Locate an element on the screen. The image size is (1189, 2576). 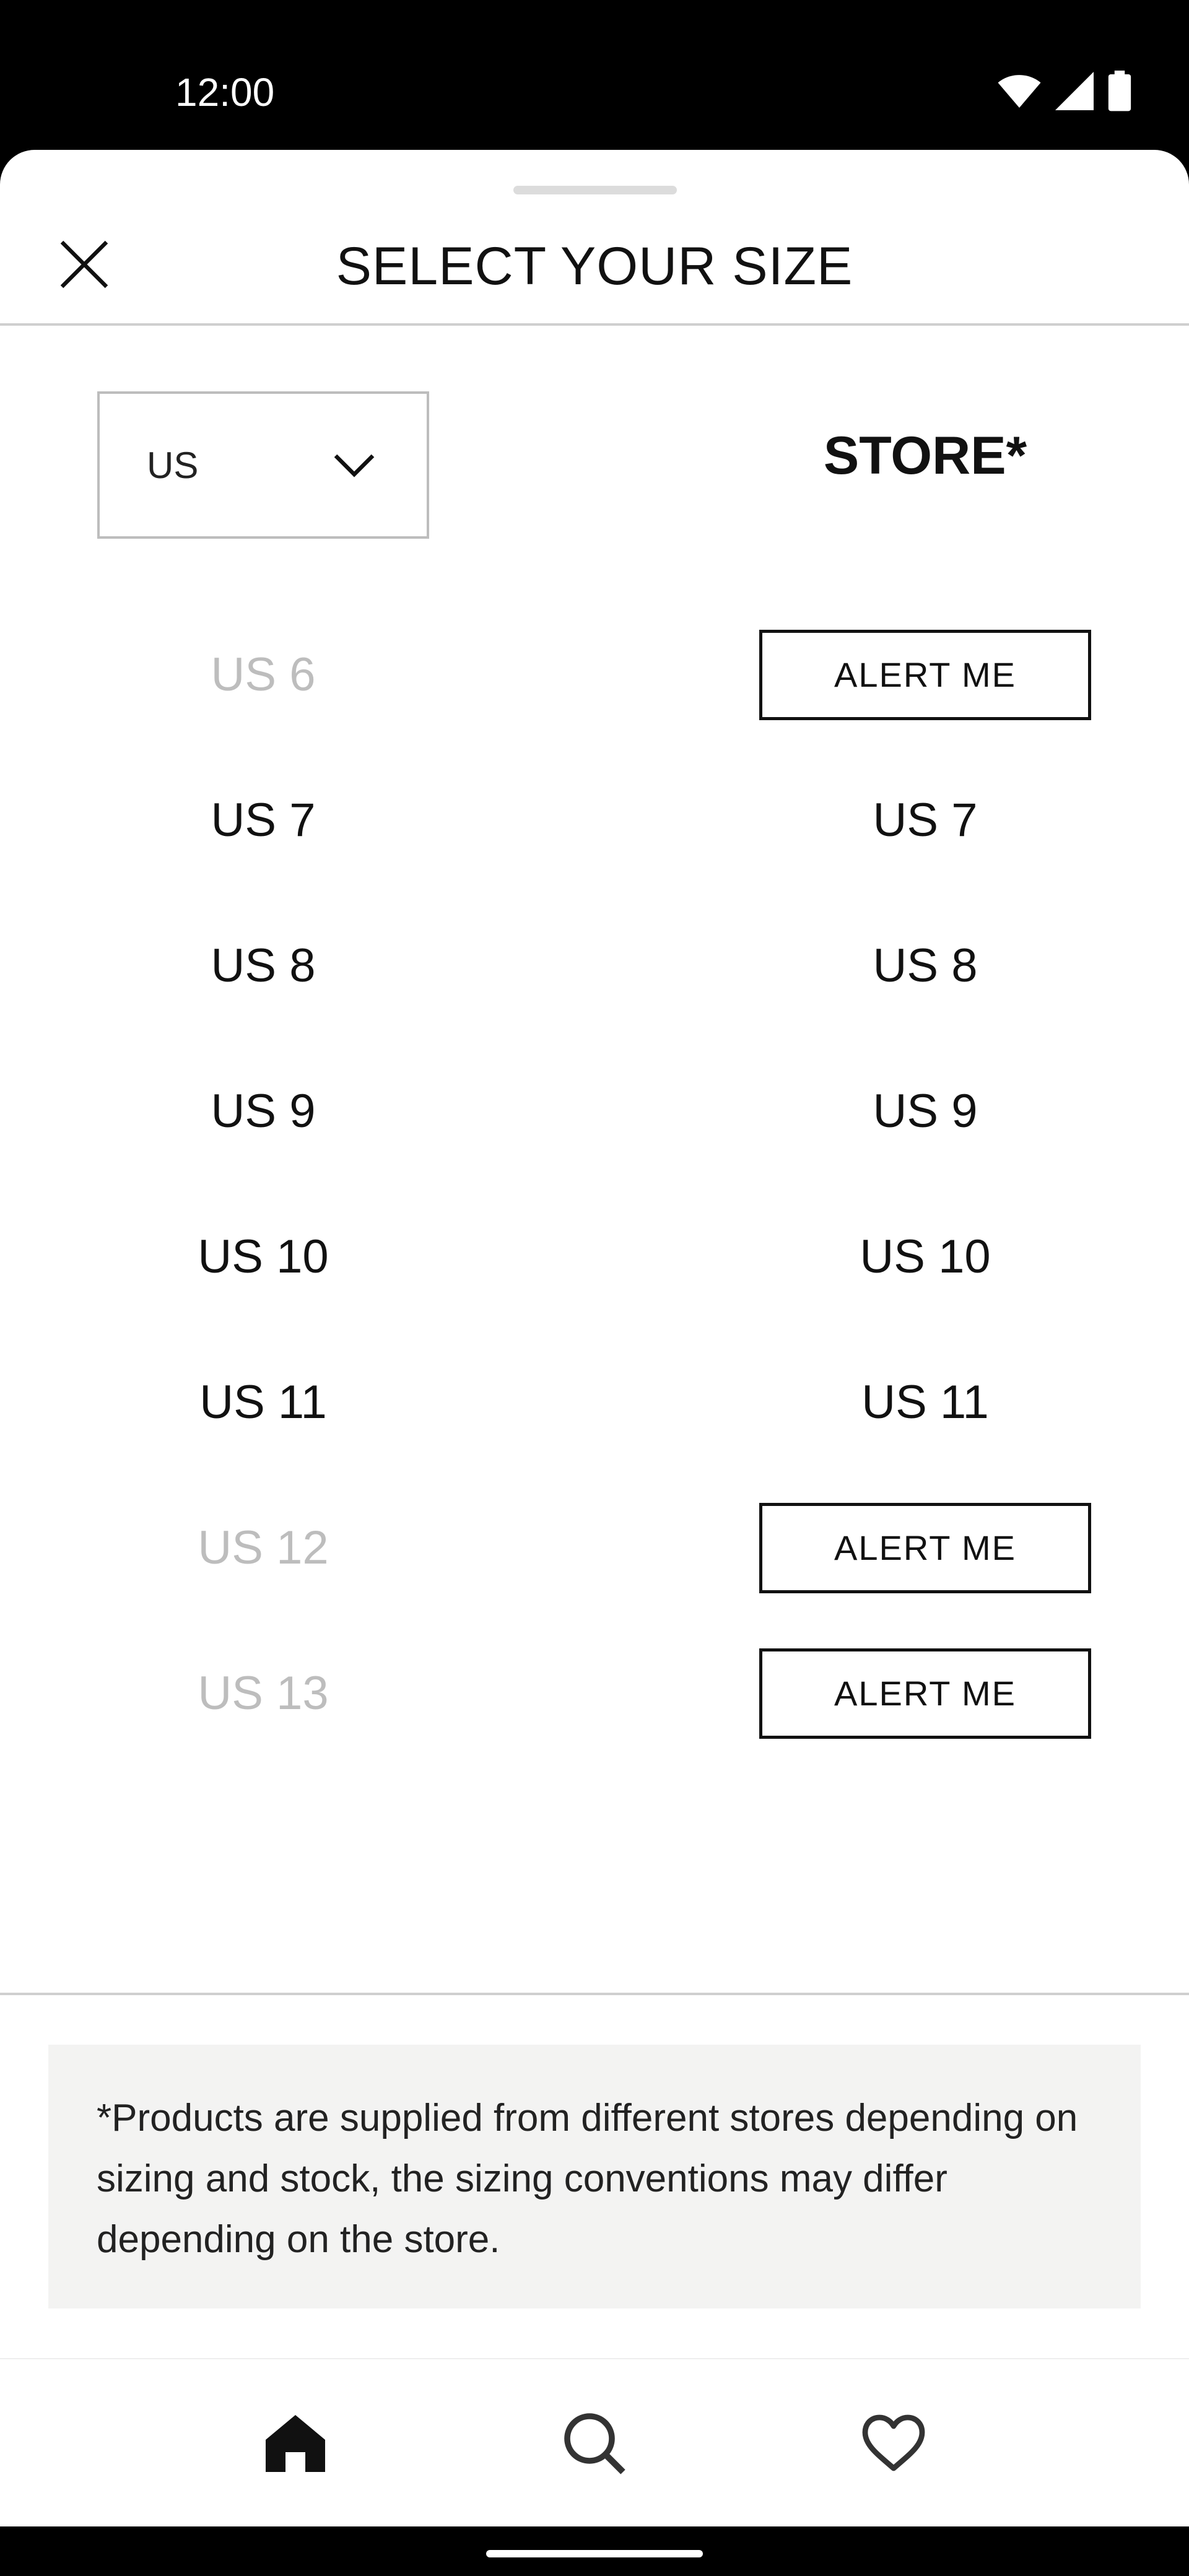
header-divider is located at coordinates (594, 324).